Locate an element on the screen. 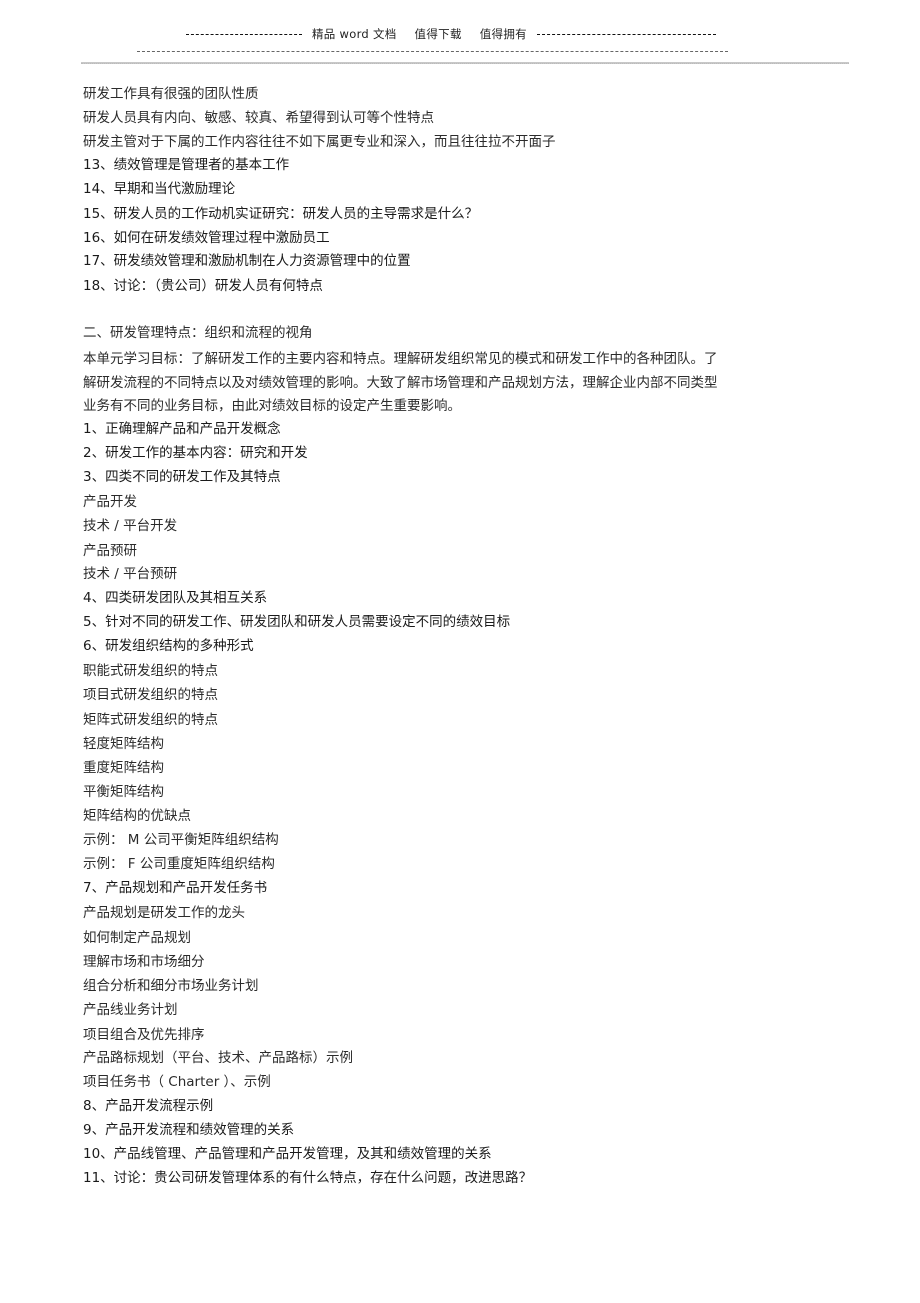  numbered-item: 14、早期和当代激励理论 is located at coordinates (159, 189).